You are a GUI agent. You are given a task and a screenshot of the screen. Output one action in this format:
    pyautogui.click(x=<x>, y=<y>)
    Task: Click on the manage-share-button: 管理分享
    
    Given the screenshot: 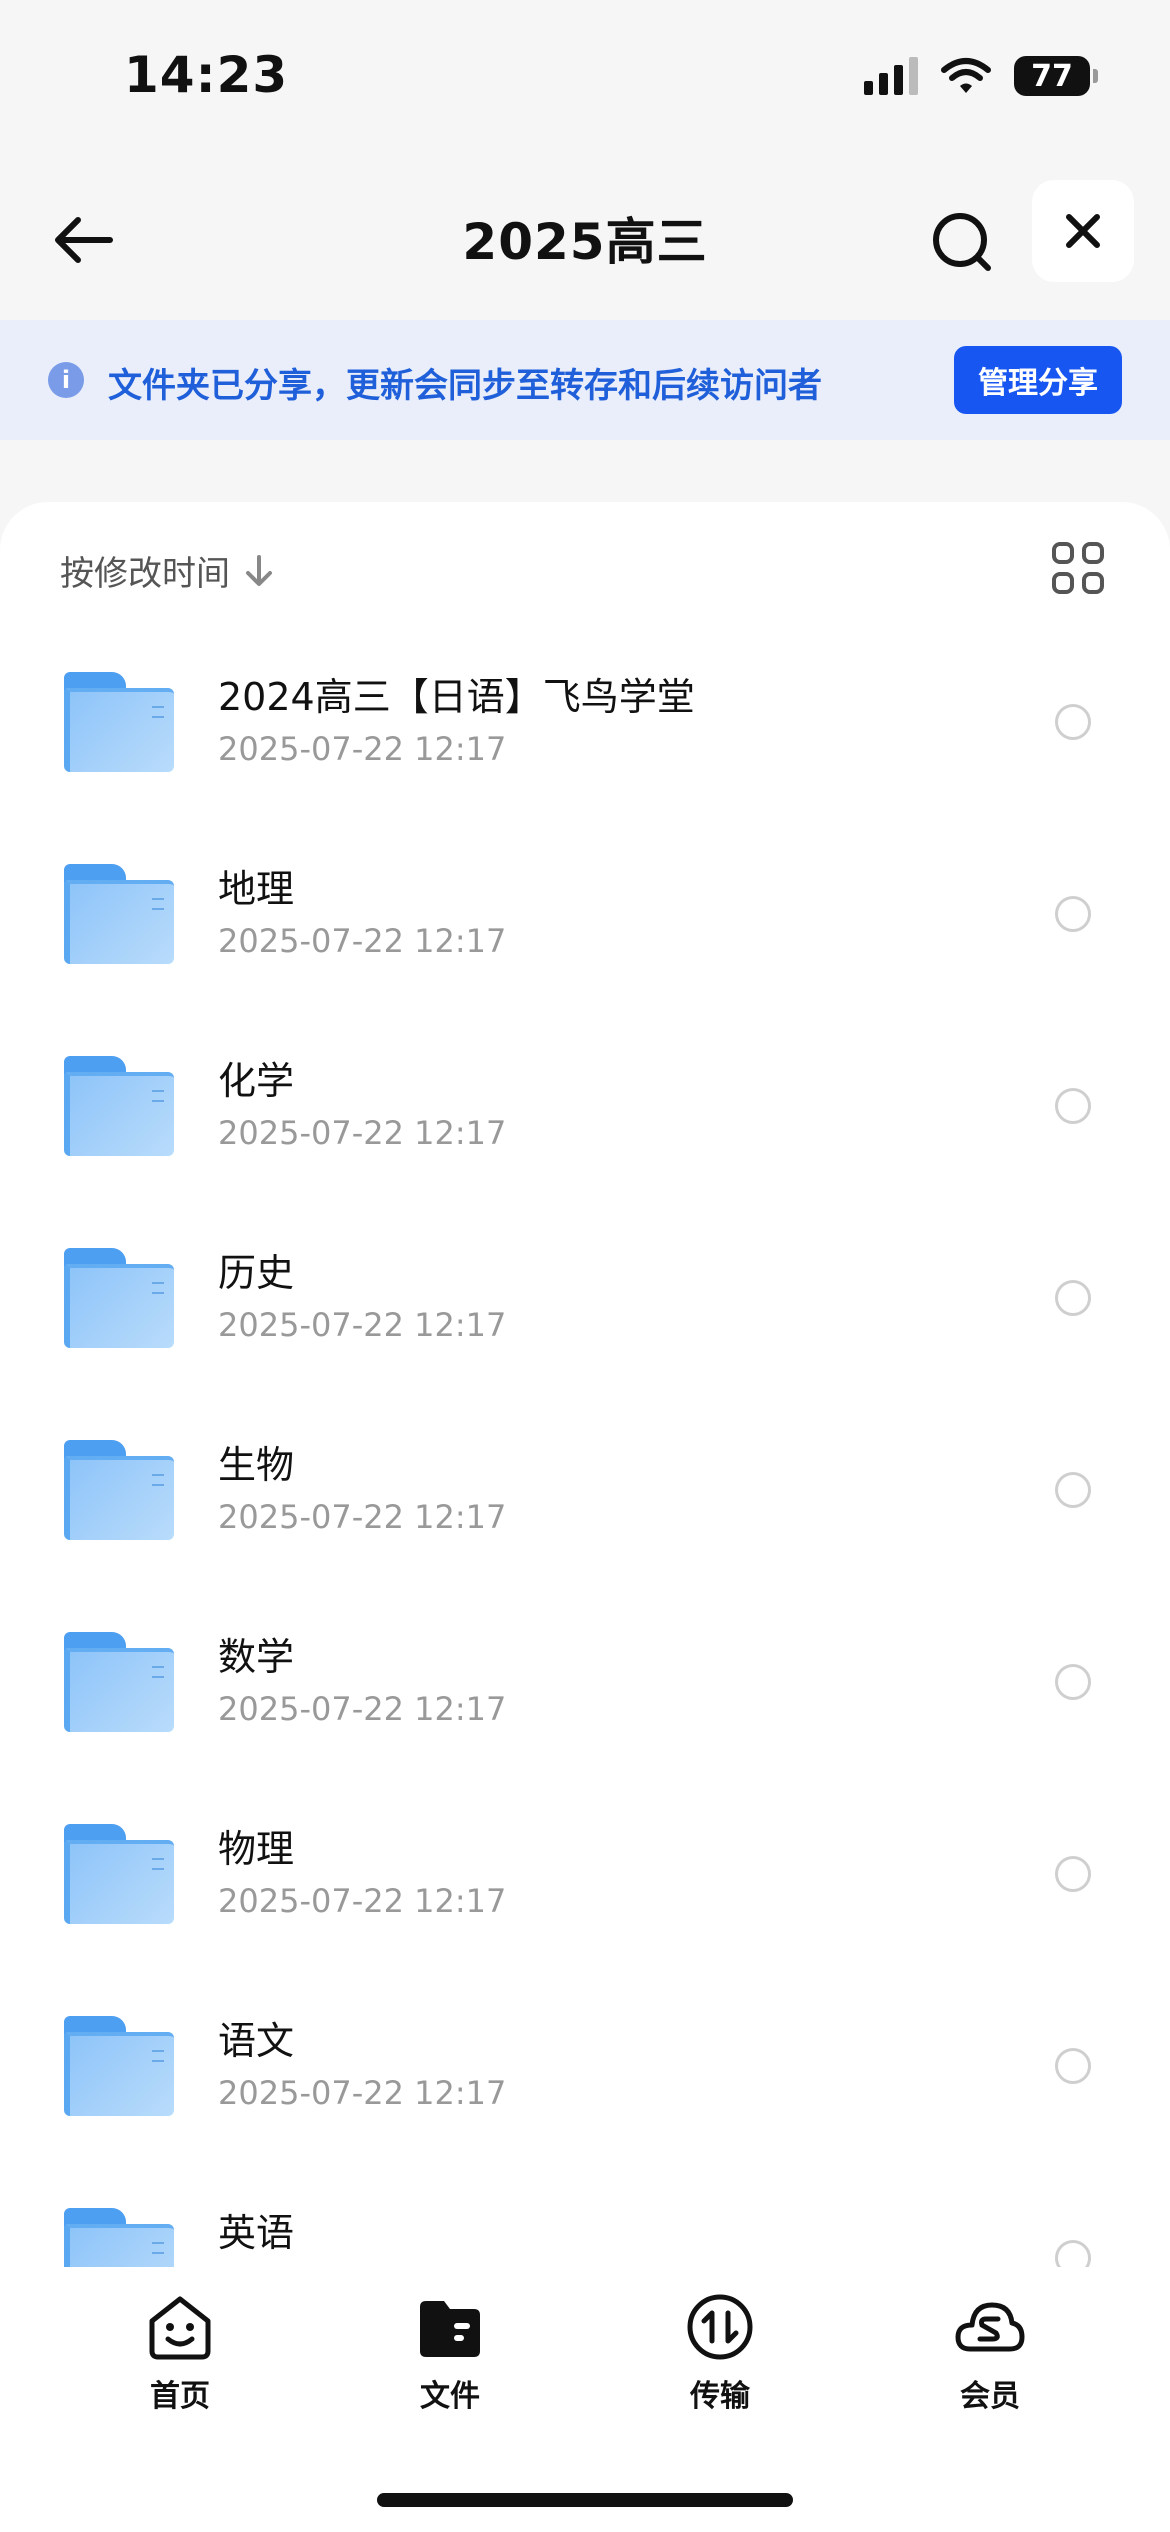 What is the action you would take?
    pyautogui.click(x=1038, y=380)
    